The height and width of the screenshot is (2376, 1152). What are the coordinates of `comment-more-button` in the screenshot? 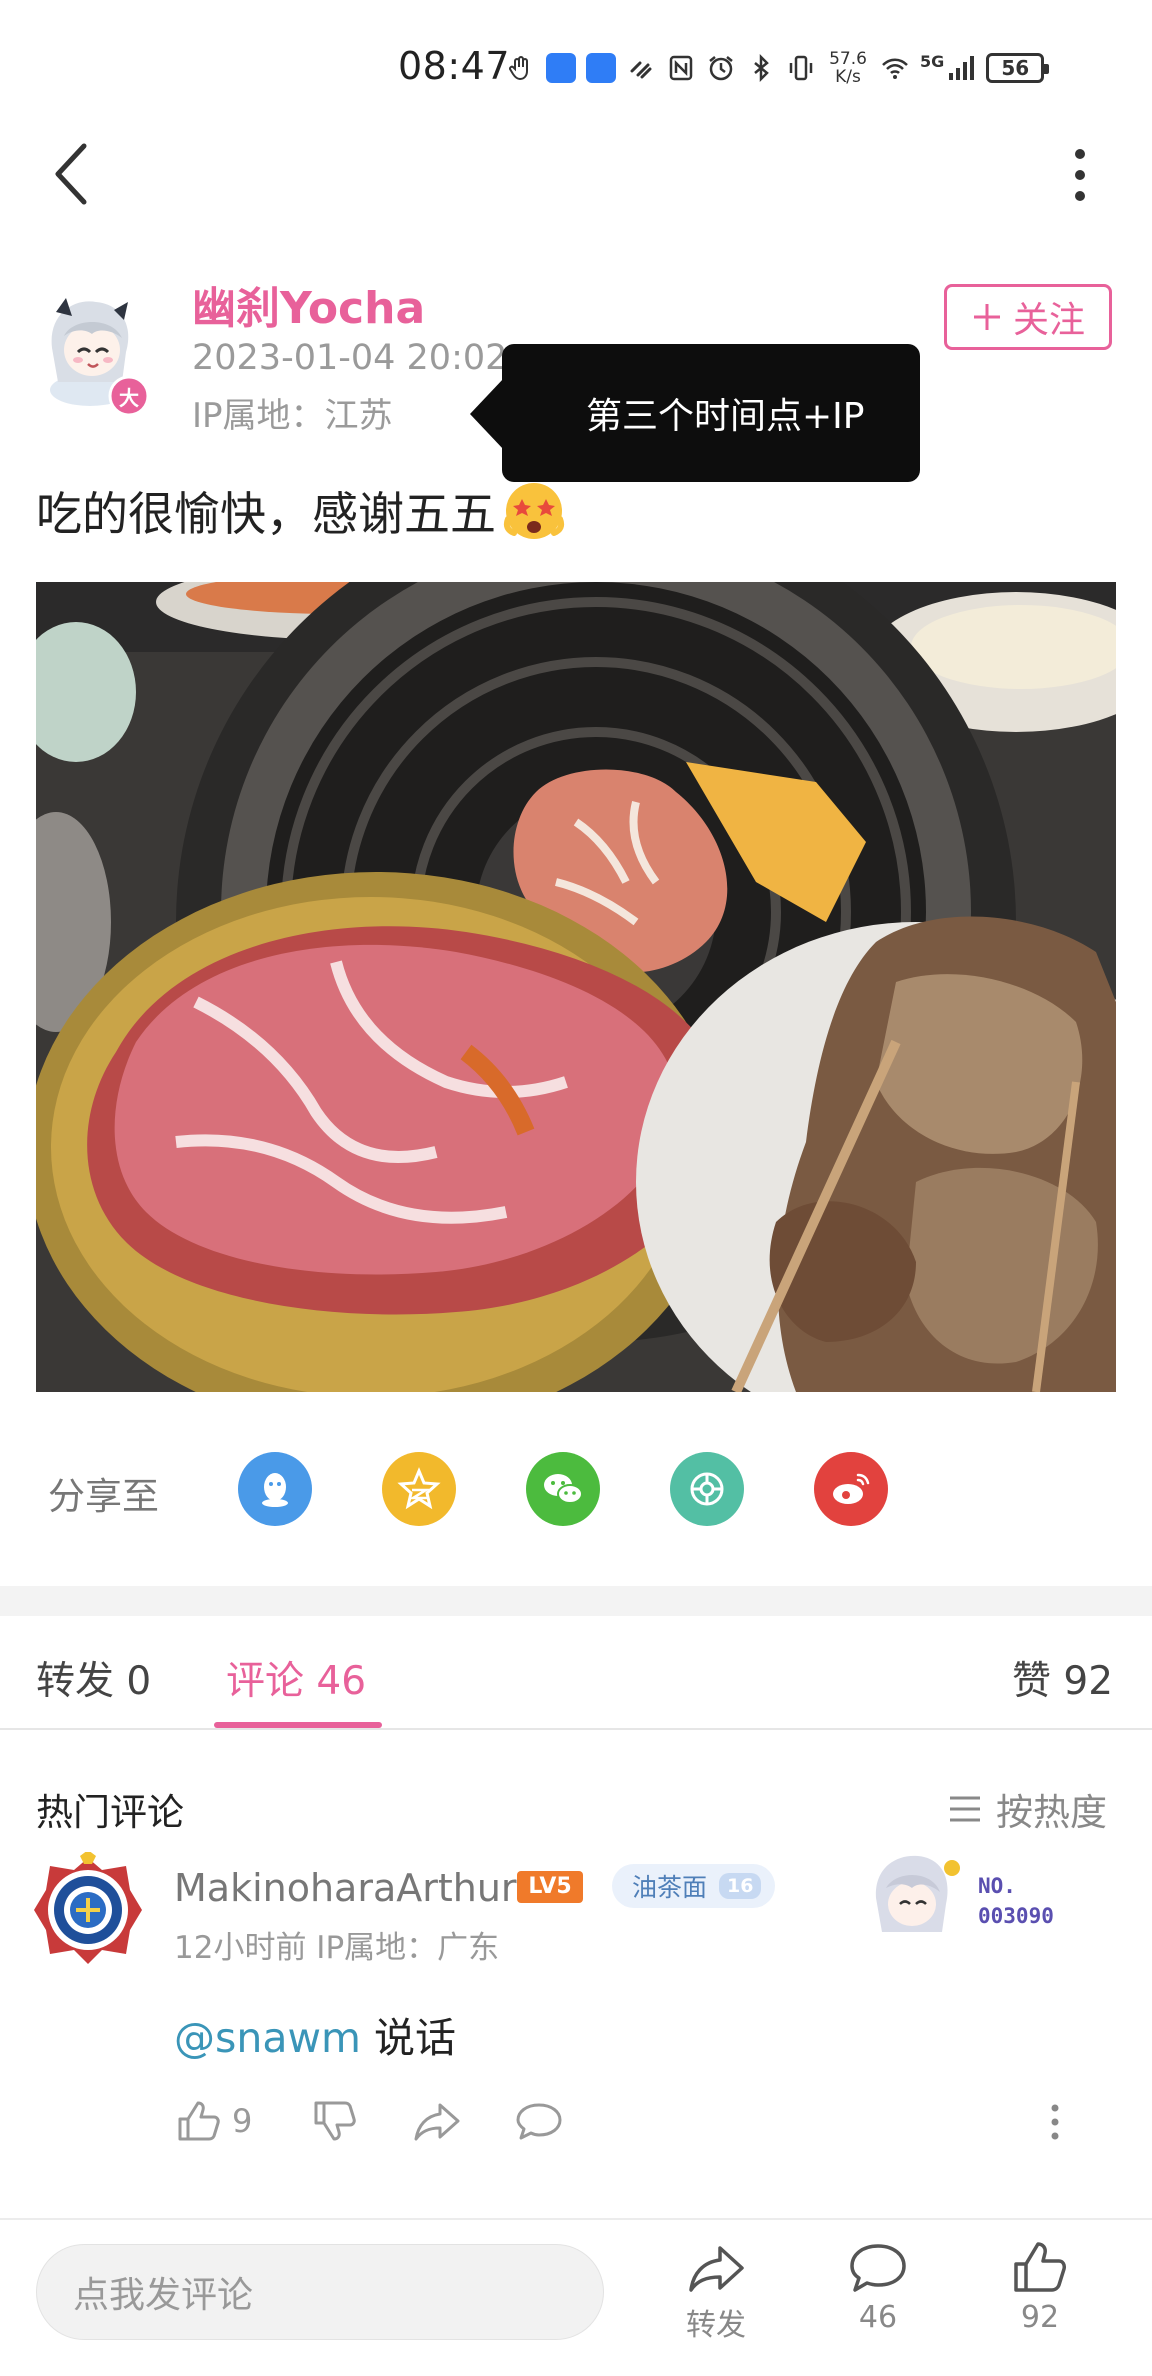 It's located at (1055, 2122).